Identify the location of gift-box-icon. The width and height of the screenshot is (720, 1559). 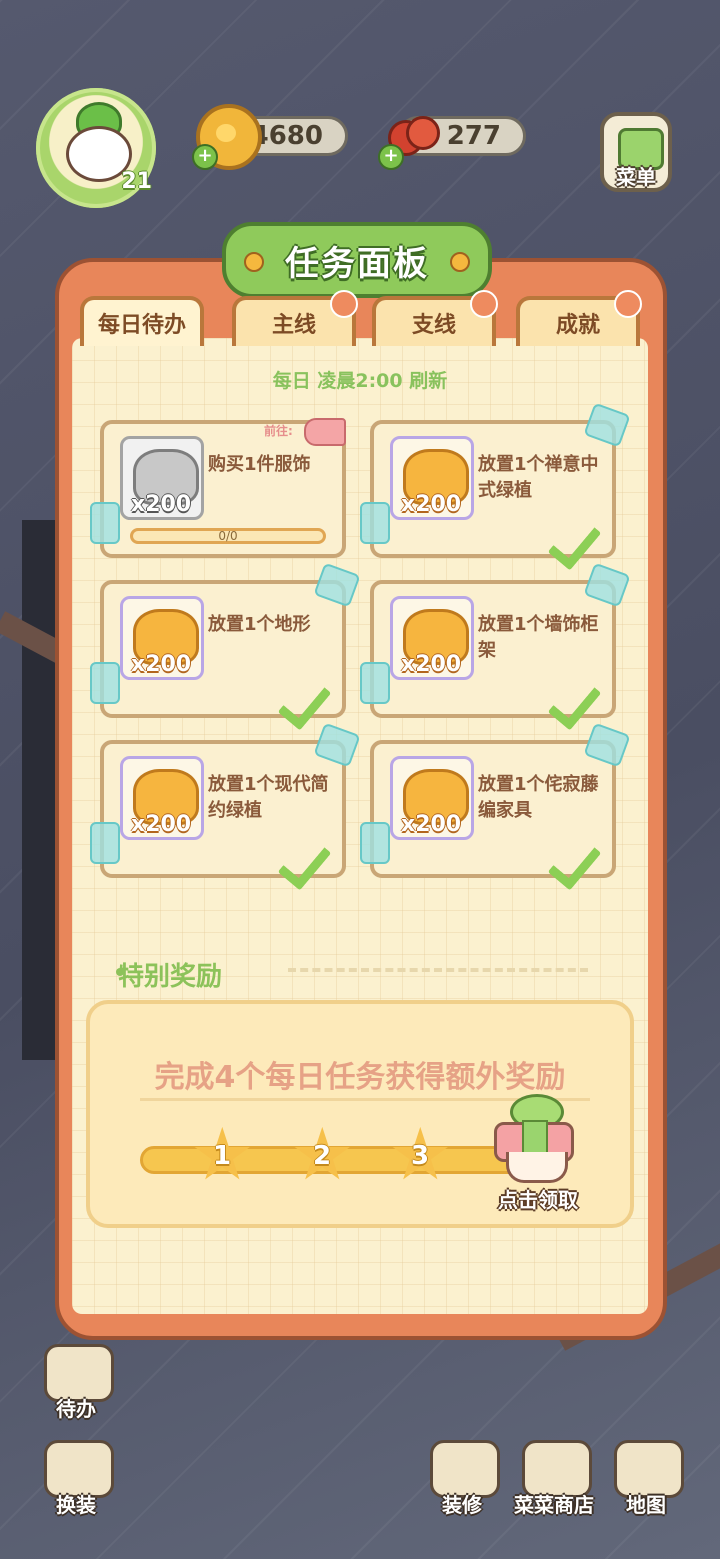
(534, 1138).